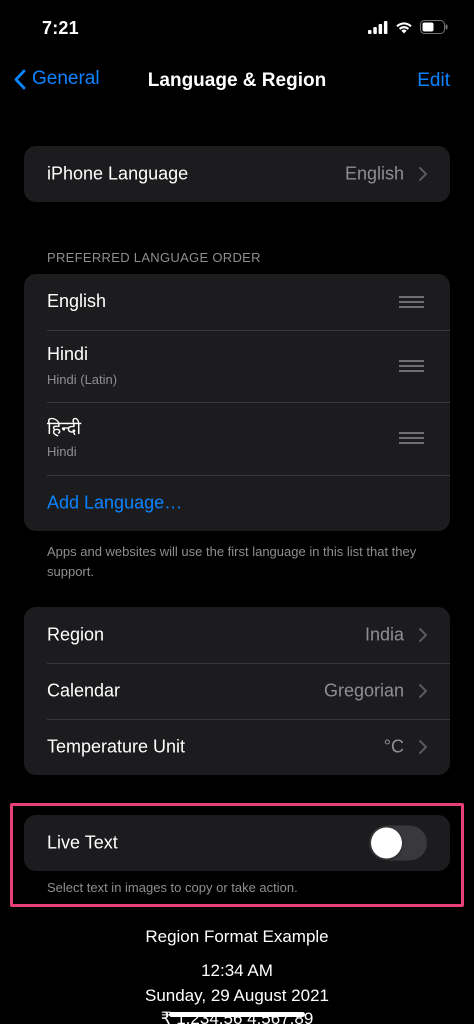 The width and height of the screenshot is (474, 1024). I want to click on iphone-language-group: iPhone Language English, so click(237, 174).